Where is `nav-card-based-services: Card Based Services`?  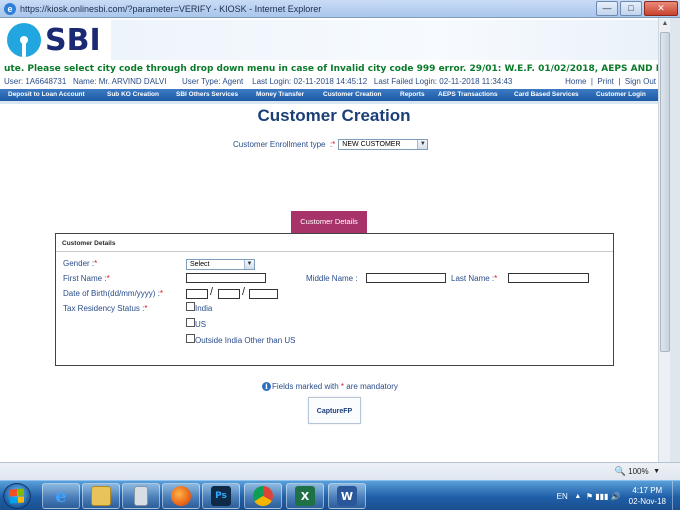
nav-card-based-services: Card Based Services is located at coordinates (546, 94).